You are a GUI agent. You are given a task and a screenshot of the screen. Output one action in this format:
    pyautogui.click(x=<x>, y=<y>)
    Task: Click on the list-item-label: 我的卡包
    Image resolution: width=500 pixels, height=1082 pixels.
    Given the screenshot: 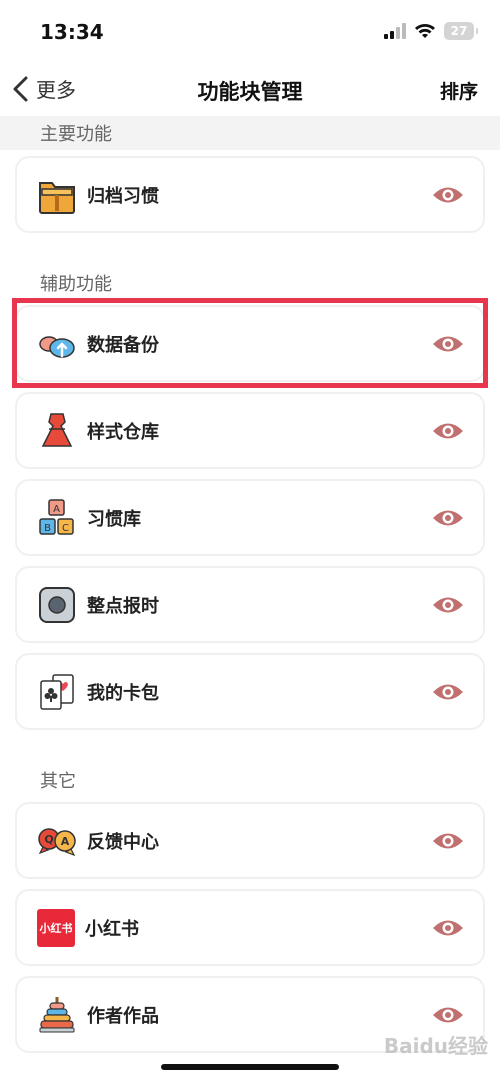 What is the action you would take?
    pyautogui.click(x=123, y=693)
    